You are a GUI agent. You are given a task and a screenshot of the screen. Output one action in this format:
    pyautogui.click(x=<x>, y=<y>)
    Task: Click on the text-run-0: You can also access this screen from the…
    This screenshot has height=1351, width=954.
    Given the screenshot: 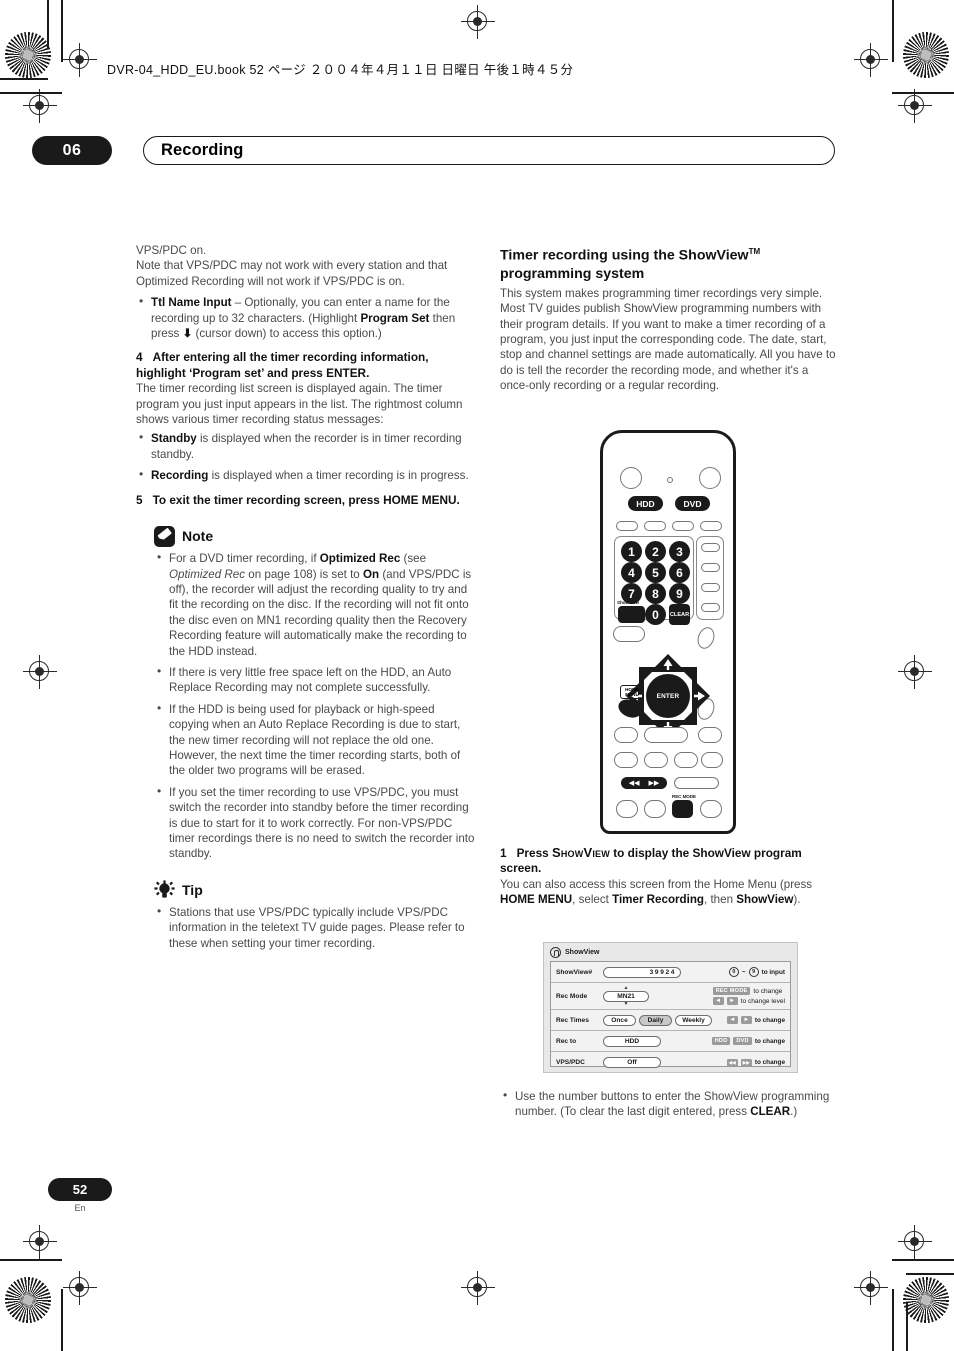 What is the action you would take?
    pyautogui.click(x=656, y=884)
    